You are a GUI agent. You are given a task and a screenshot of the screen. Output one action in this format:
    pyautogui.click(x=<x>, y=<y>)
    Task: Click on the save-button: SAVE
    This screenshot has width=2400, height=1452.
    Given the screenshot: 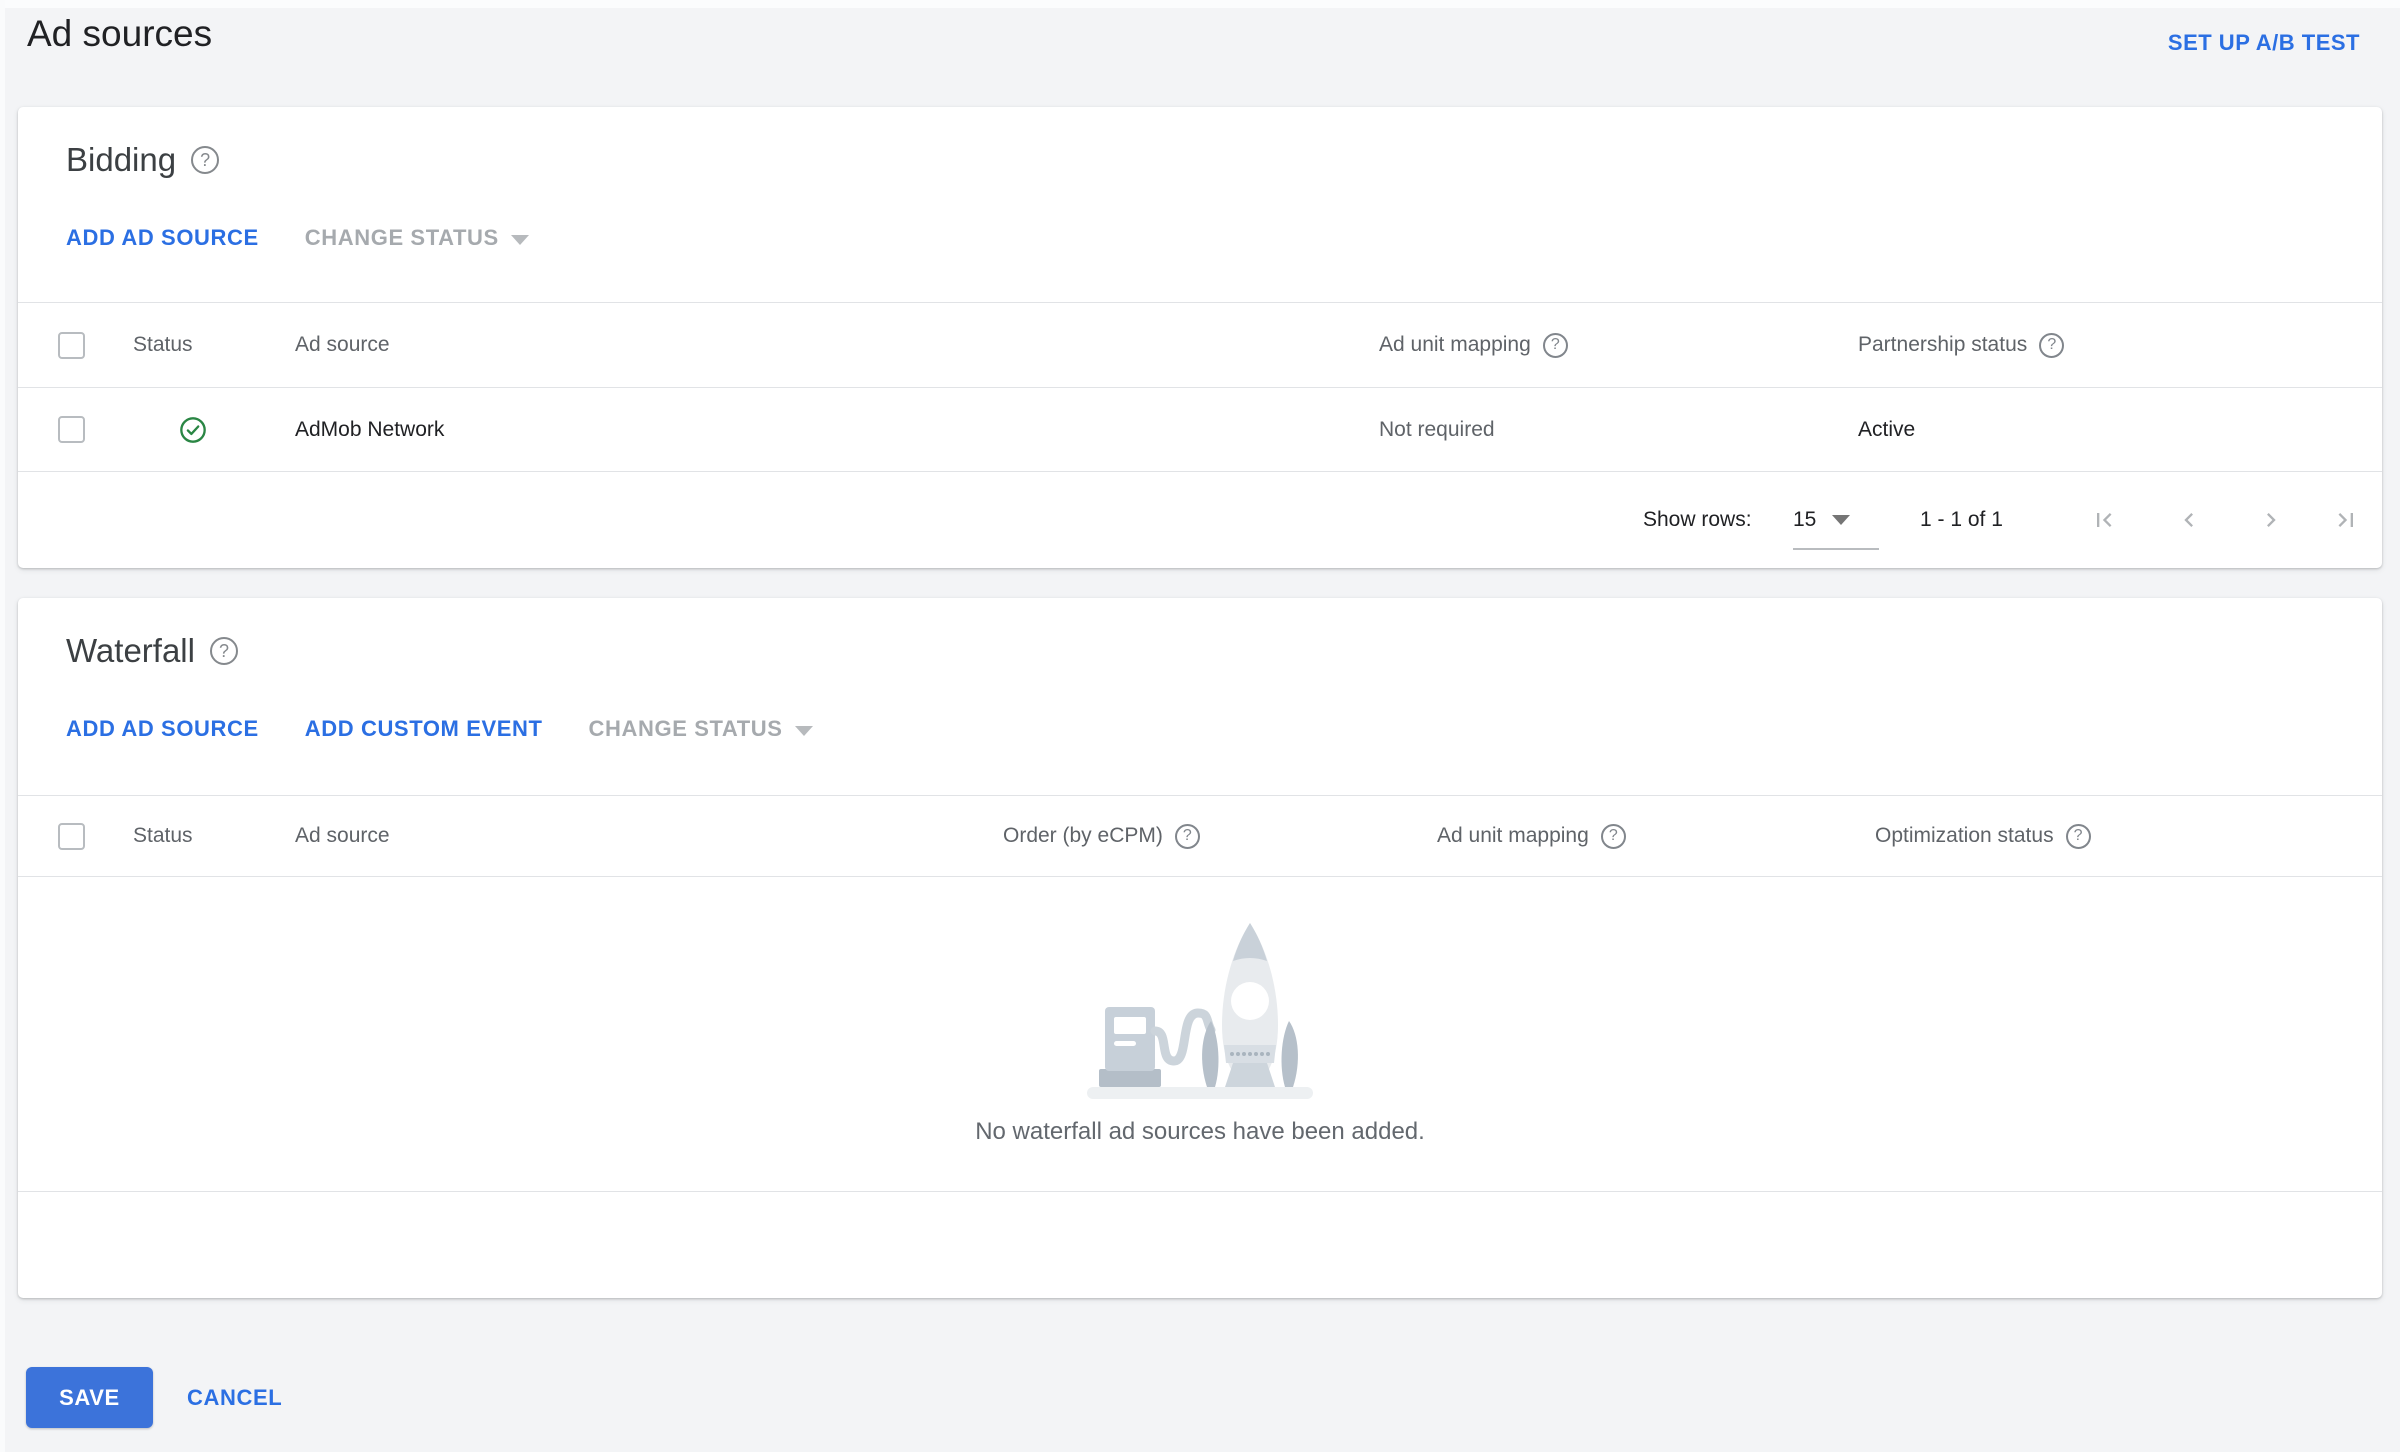 What is the action you would take?
    pyautogui.click(x=89, y=1397)
    